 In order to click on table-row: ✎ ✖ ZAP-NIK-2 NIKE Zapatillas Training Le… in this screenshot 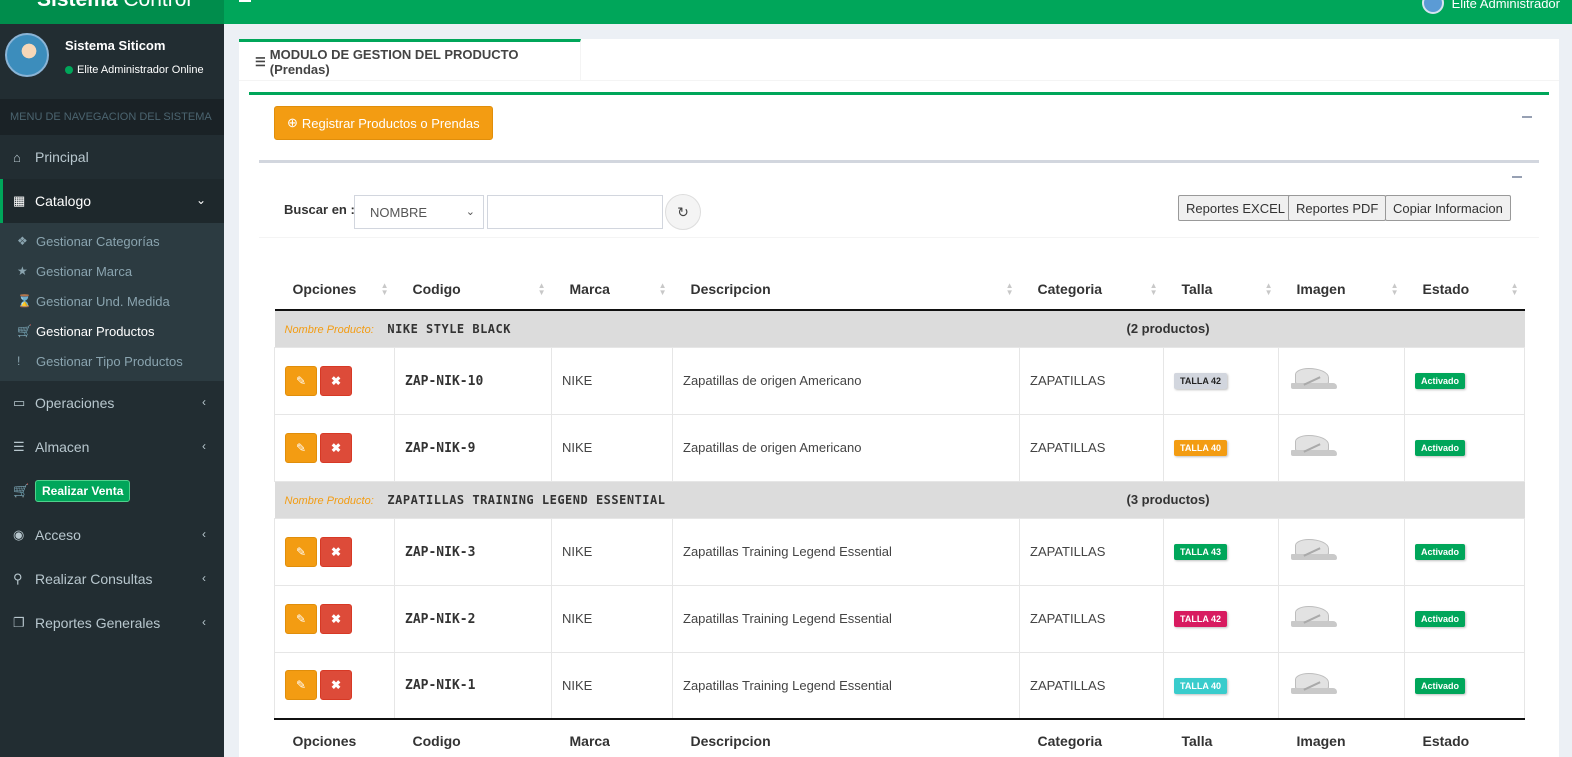, I will do `click(899, 618)`.